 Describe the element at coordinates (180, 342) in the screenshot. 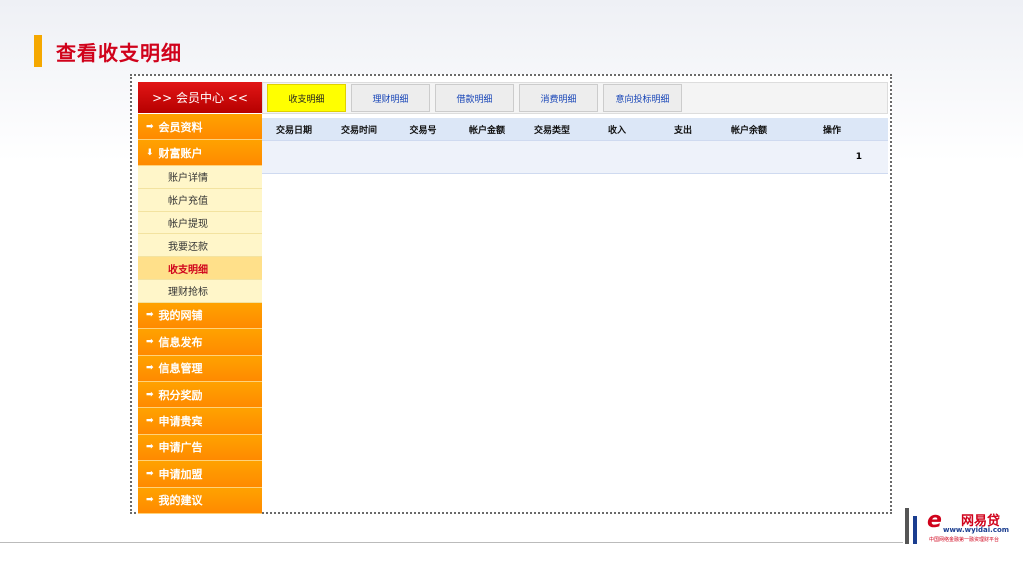

I see `sidebar-item-label: 信息发布` at that location.